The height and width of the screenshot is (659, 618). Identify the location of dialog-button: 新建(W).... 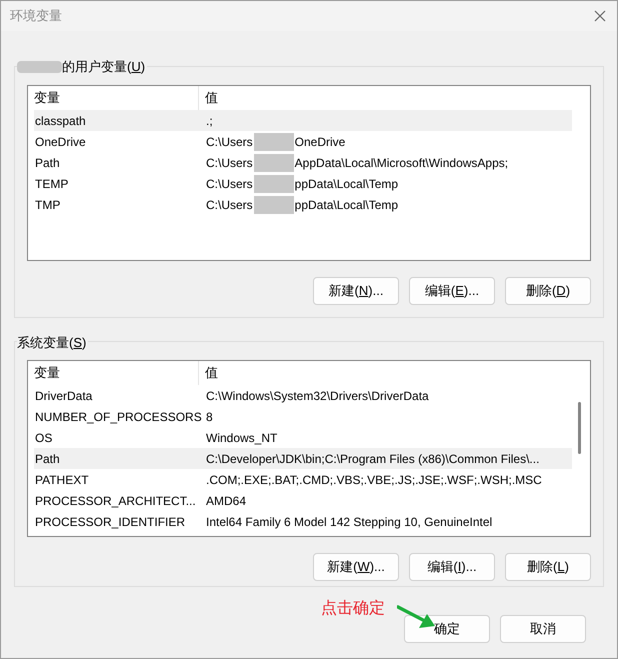
(356, 567).